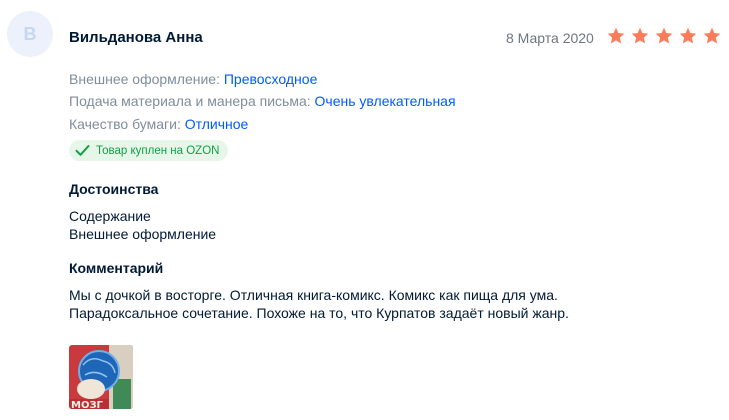 This screenshot has height=420, width=729. Describe the element at coordinates (190, 101) in the screenshot. I see `param-label: Подача материала и манера письма:` at that location.